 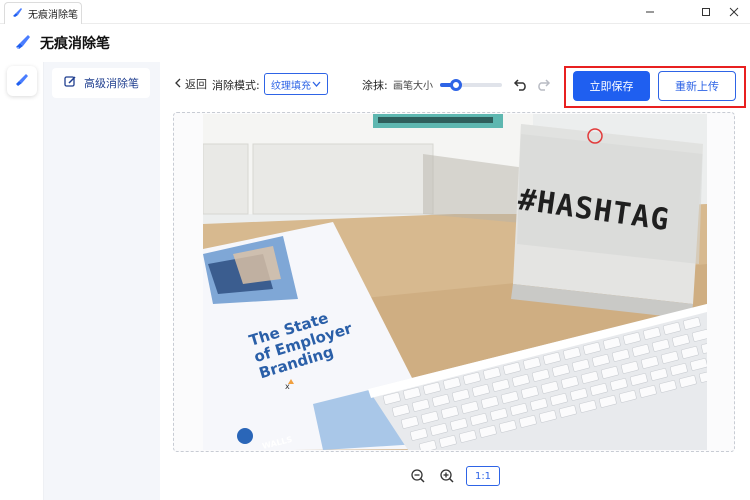 What do you see at coordinates (291, 86) in the screenshot?
I see `mode-value: 纹理填充` at bounding box center [291, 86].